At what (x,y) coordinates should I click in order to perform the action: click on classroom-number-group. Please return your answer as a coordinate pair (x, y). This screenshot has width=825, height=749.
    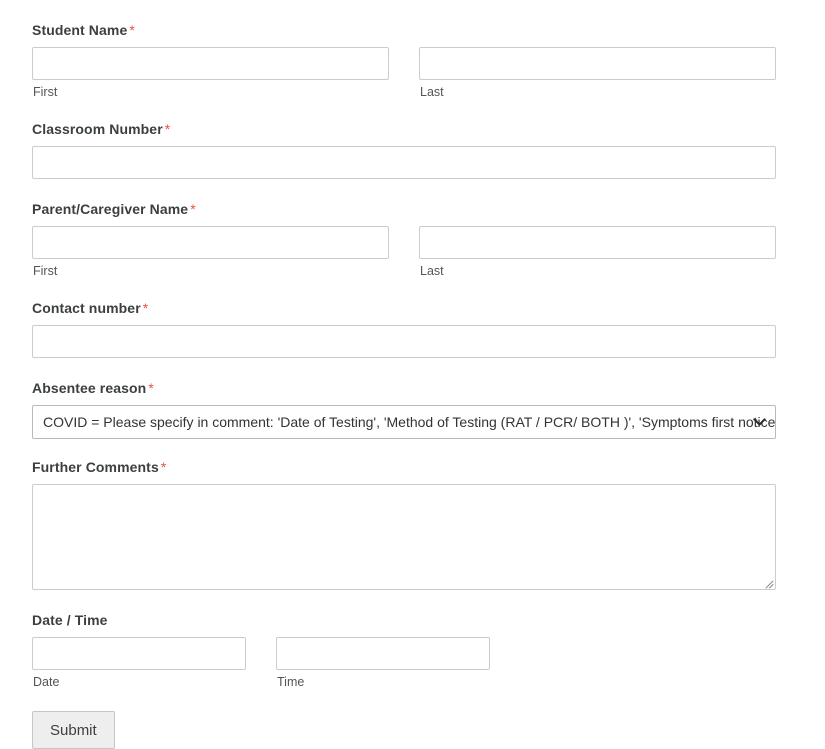
    Looking at the image, I should click on (404, 162).